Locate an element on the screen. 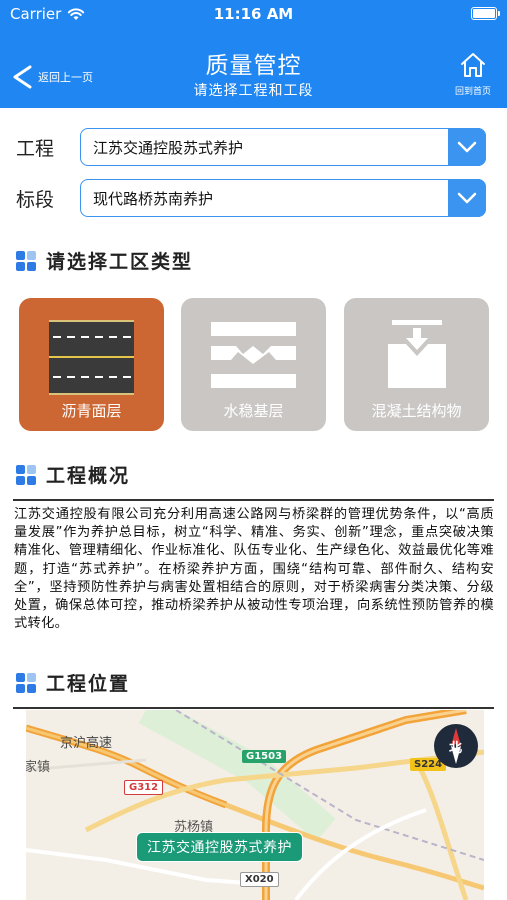 This screenshot has height=900, width=507. card-asphalt: 沥青面层 is located at coordinates (91, 364).